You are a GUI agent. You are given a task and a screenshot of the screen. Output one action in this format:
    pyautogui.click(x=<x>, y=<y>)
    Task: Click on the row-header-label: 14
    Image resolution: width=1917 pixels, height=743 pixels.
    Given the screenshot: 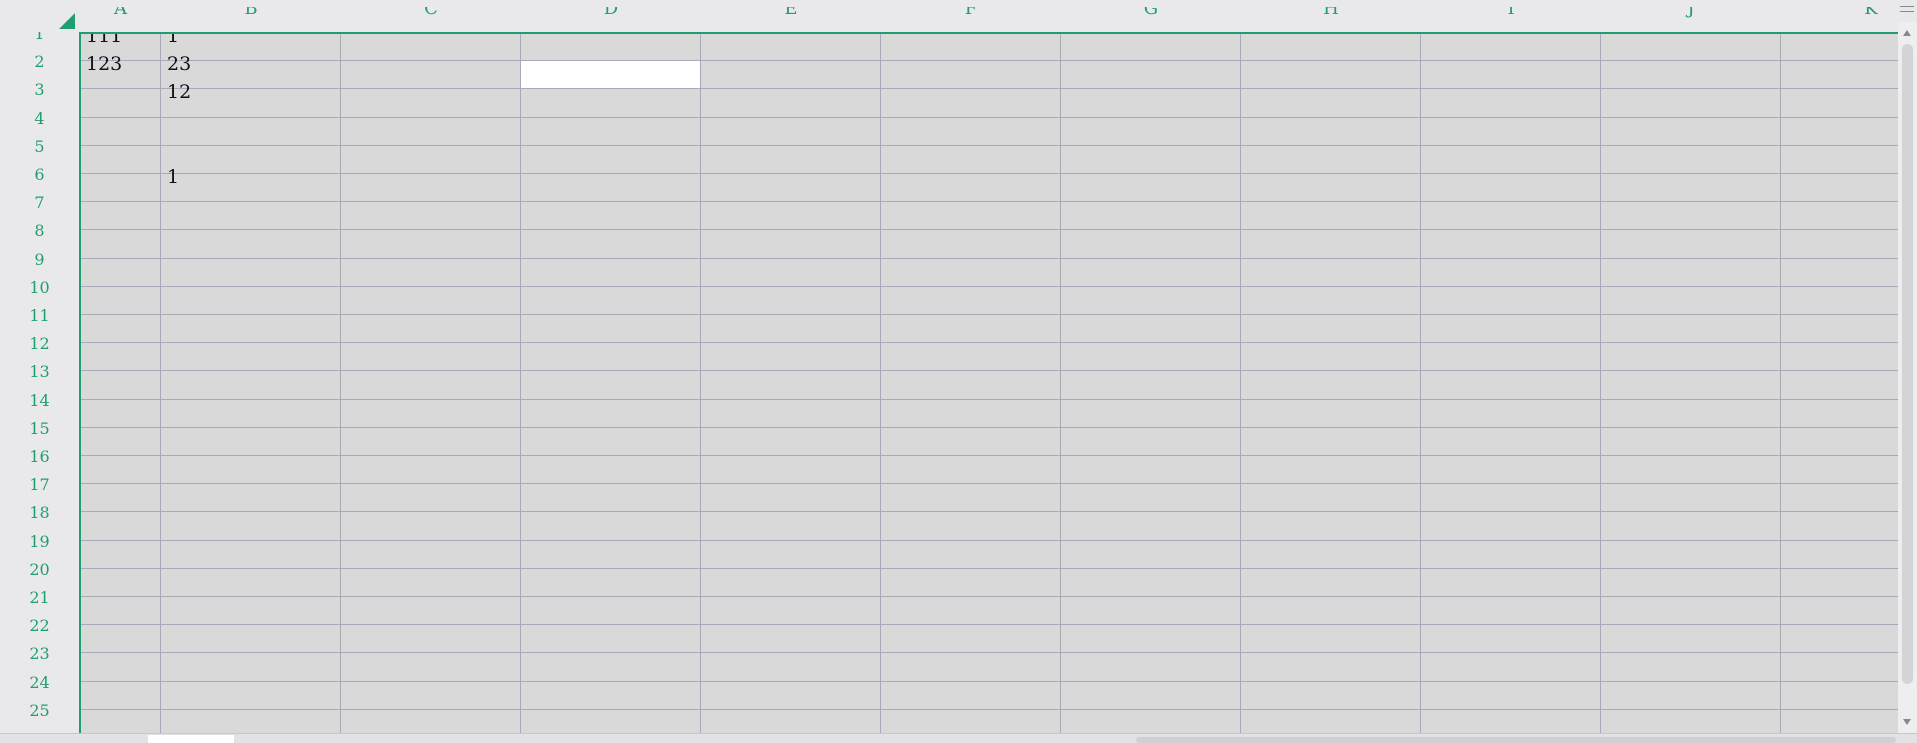 What is the action you would take?
    pyautogui.click(x=39, y=400)
    